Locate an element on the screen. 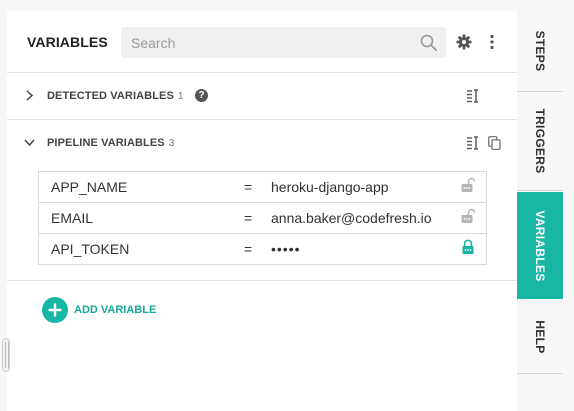 The width and height of the screenshot is (574, 411). variable-row: APP_NAME = heroku-django-app is located at coordinates (262, 187).